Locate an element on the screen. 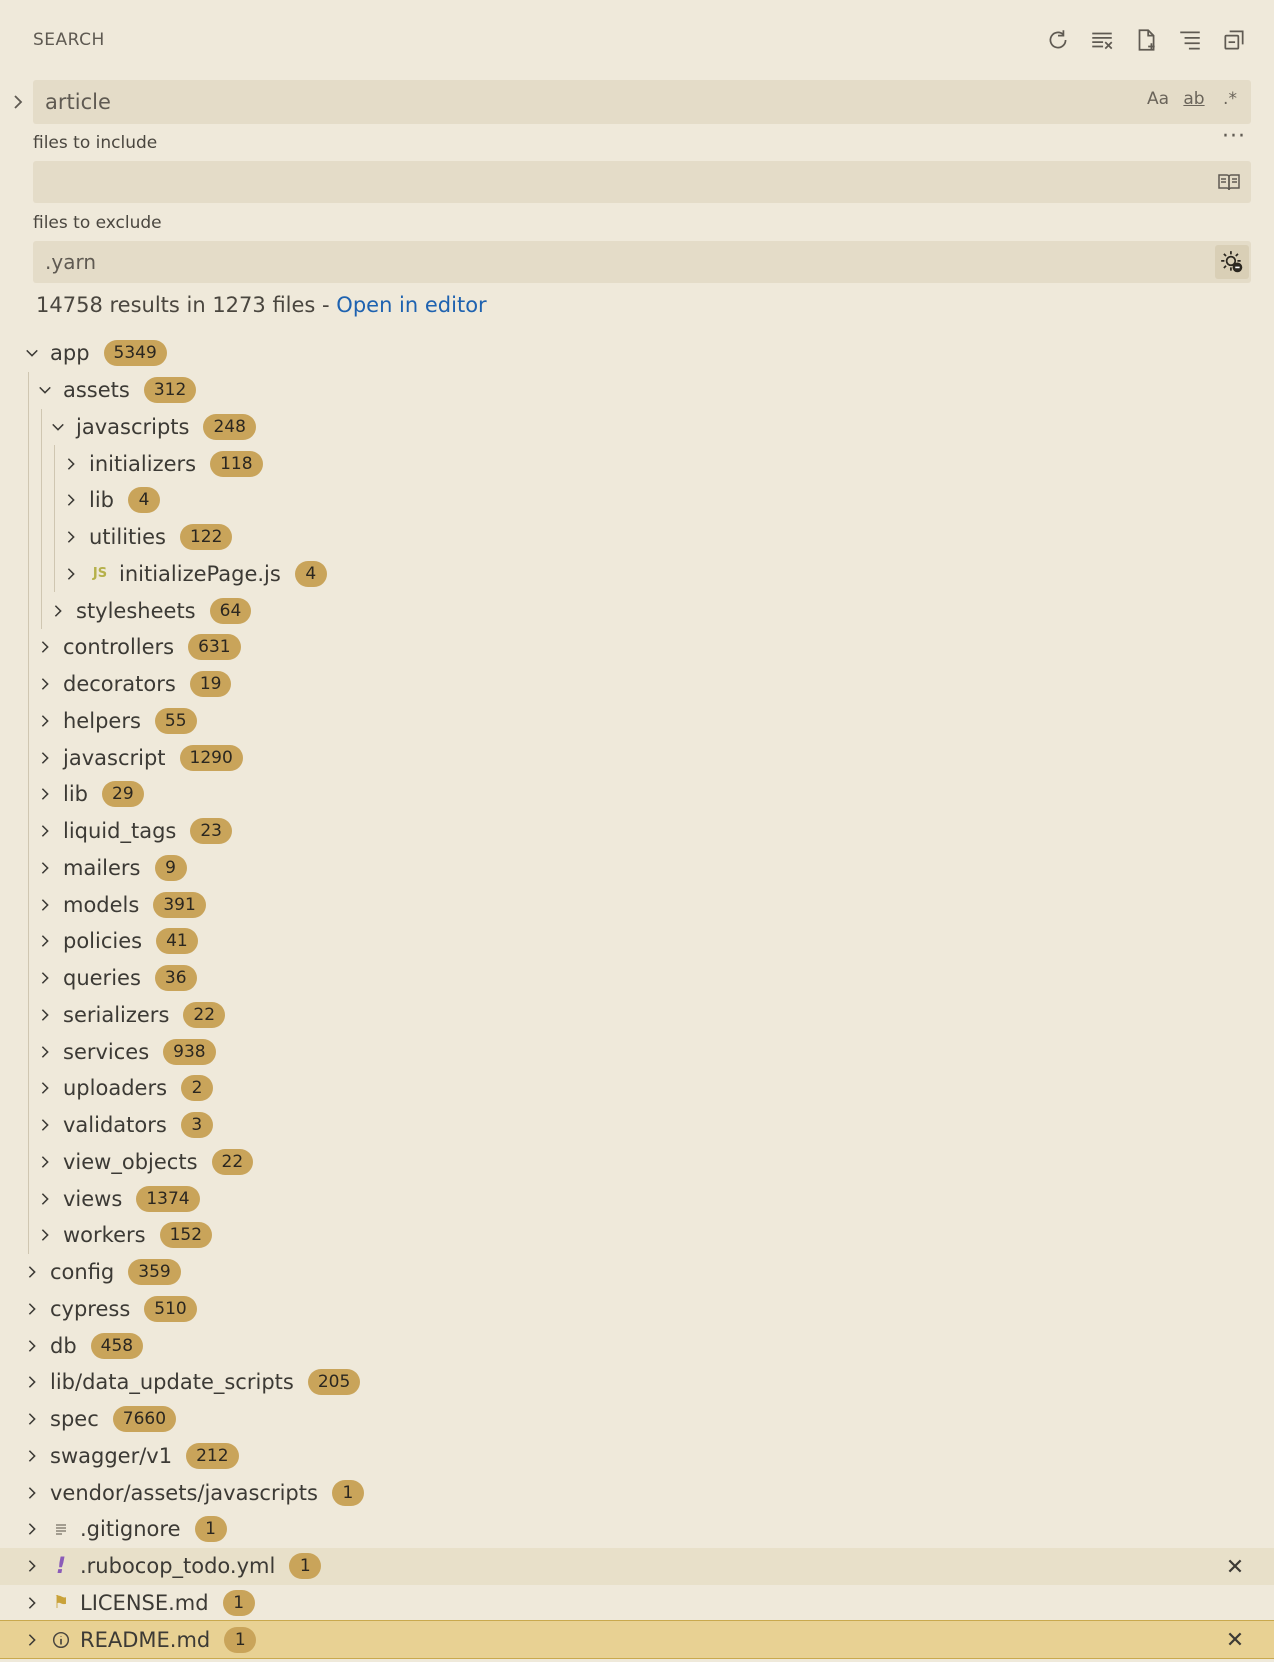 The width and height of the screenshot is (1274, 1662). tree-row: mailers 9 is located at coordinates (637, 868).